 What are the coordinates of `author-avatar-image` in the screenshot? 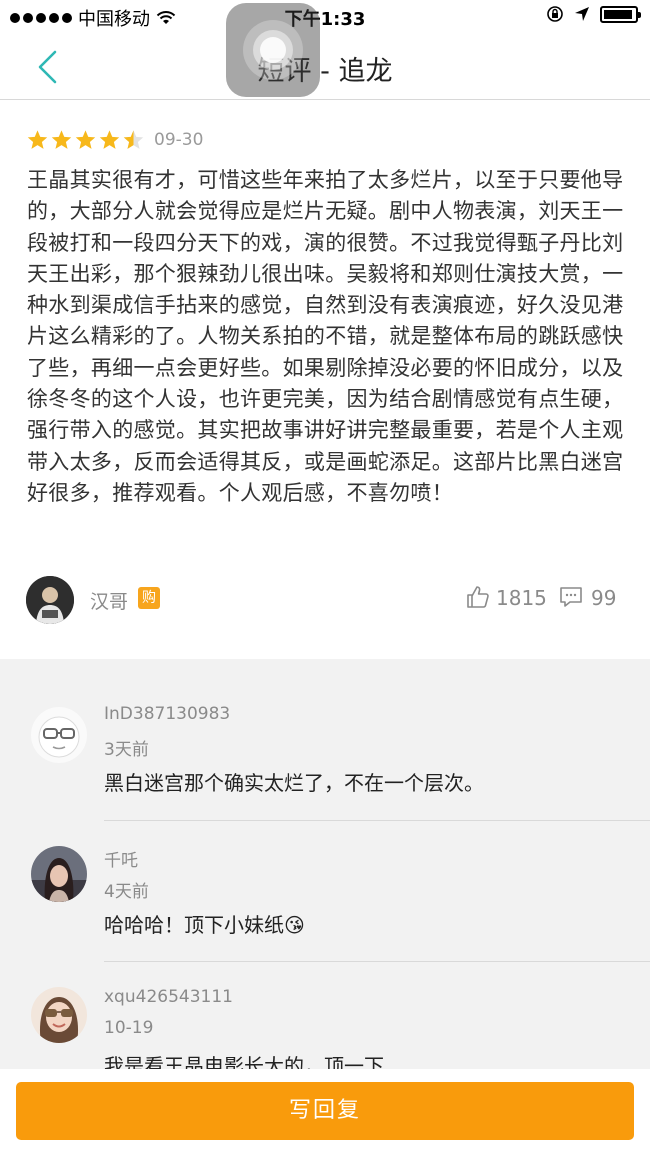 It's located at (50, 600).